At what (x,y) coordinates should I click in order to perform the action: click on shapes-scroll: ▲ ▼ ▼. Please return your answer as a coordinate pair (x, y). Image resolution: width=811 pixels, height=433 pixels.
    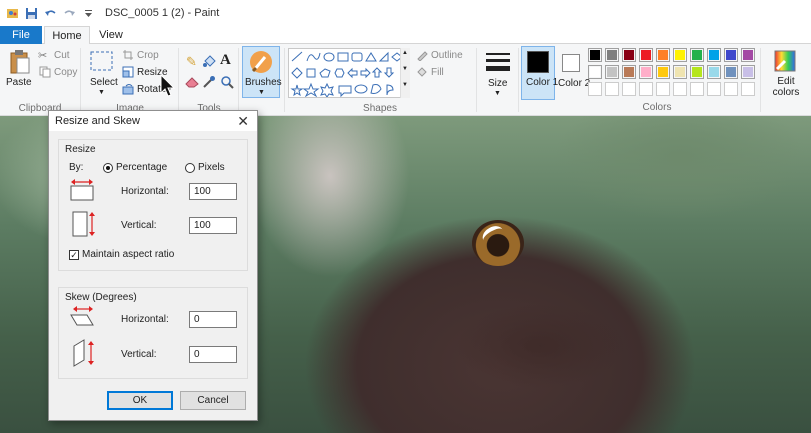
    Looking at the image, I should click on (405, 73).